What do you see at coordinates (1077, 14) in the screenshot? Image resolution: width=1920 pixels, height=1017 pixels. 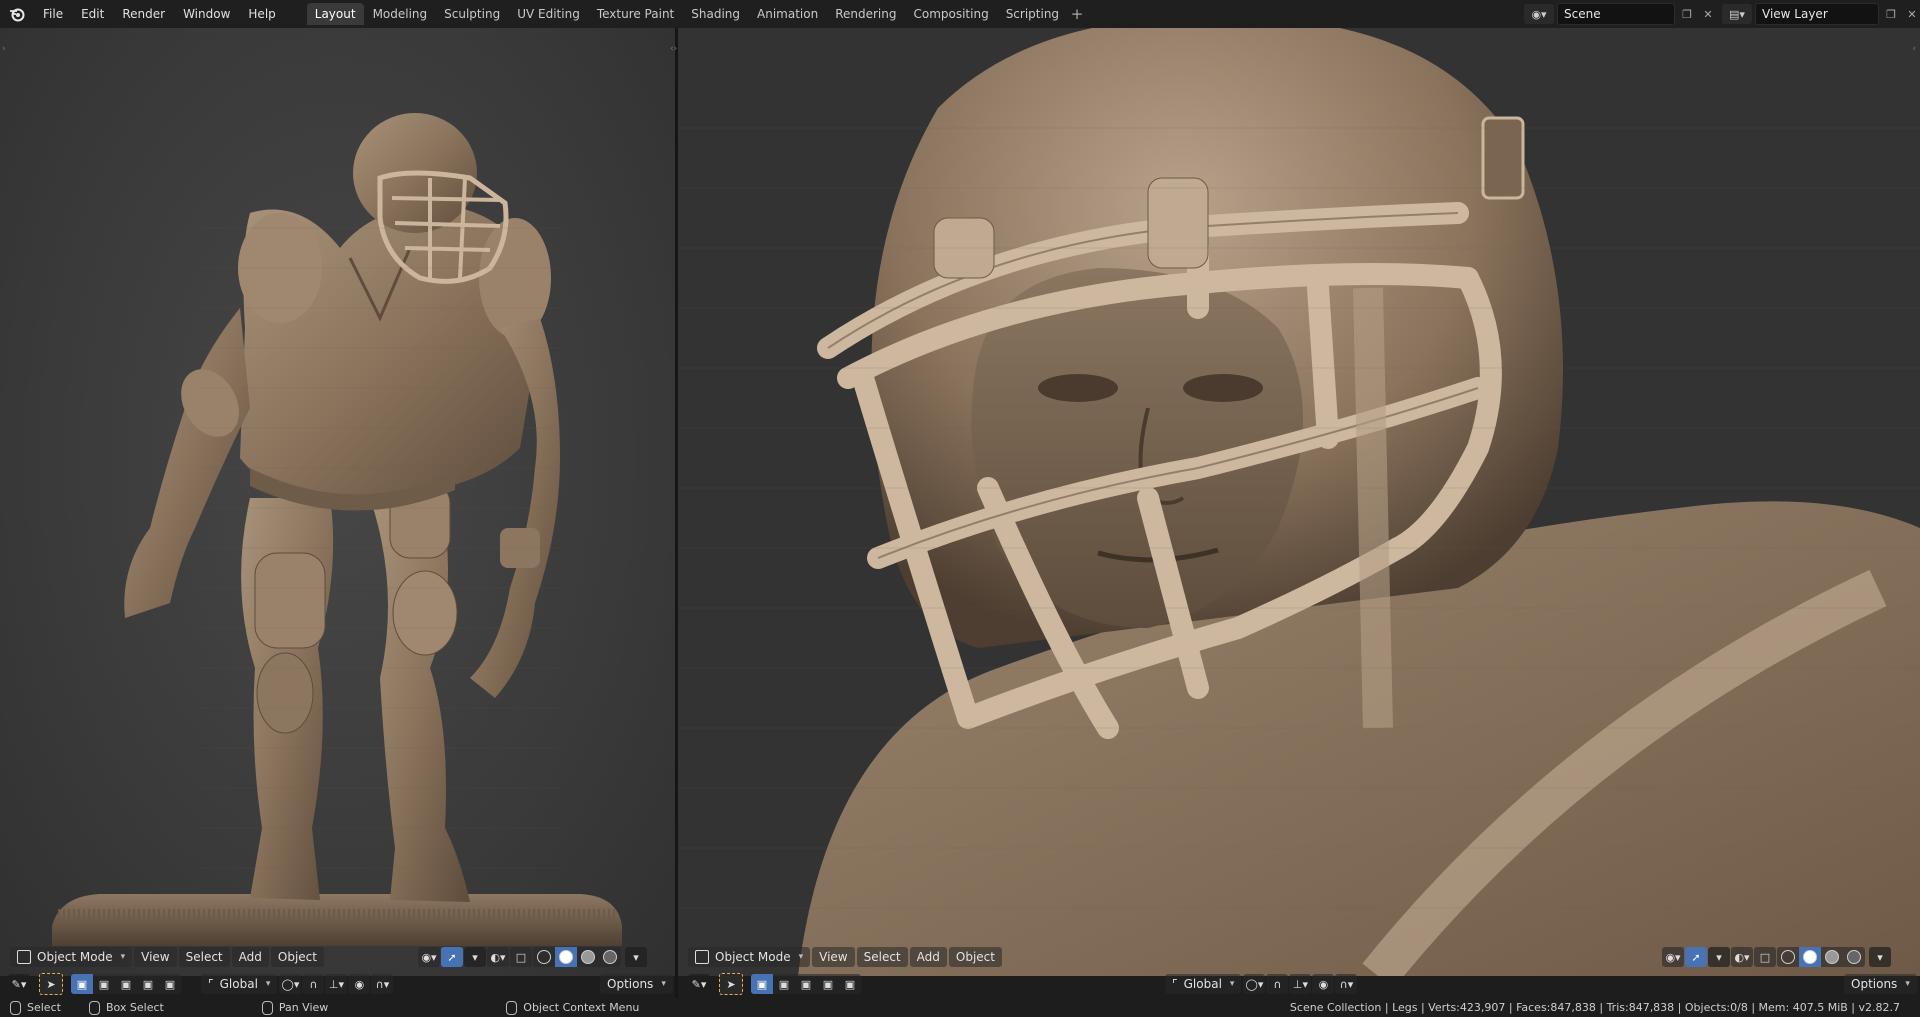 I see `add-workspace-button: +` at bounding box center [1077, 14].